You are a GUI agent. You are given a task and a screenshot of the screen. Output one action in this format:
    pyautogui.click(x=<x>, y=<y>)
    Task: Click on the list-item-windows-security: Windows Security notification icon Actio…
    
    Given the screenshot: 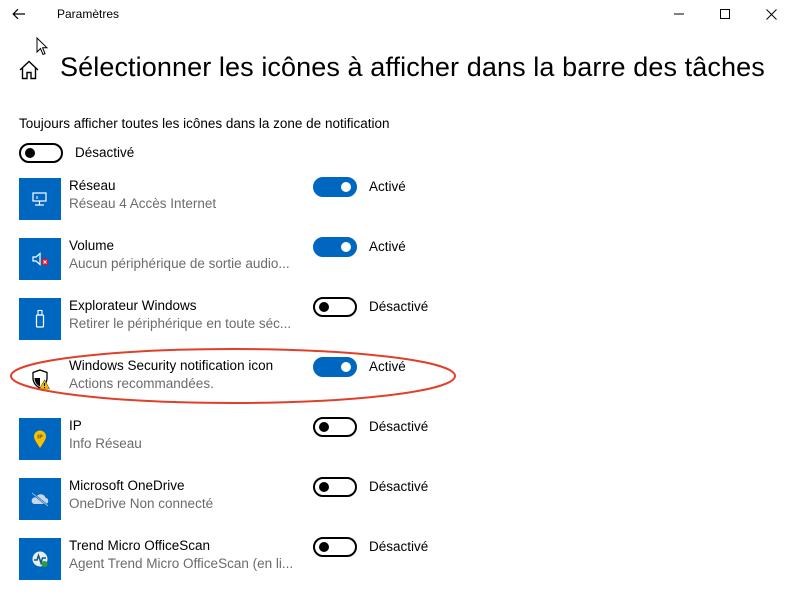 What is the action you would take?
    pyautogui.click(x=259, y=379)
    